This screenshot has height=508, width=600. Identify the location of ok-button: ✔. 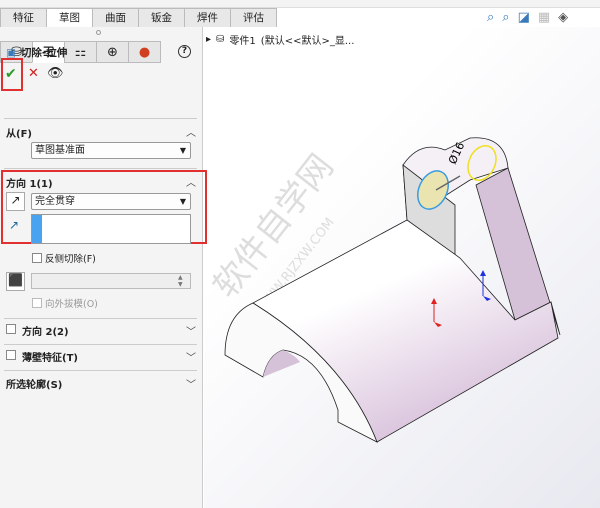
(11, 74).